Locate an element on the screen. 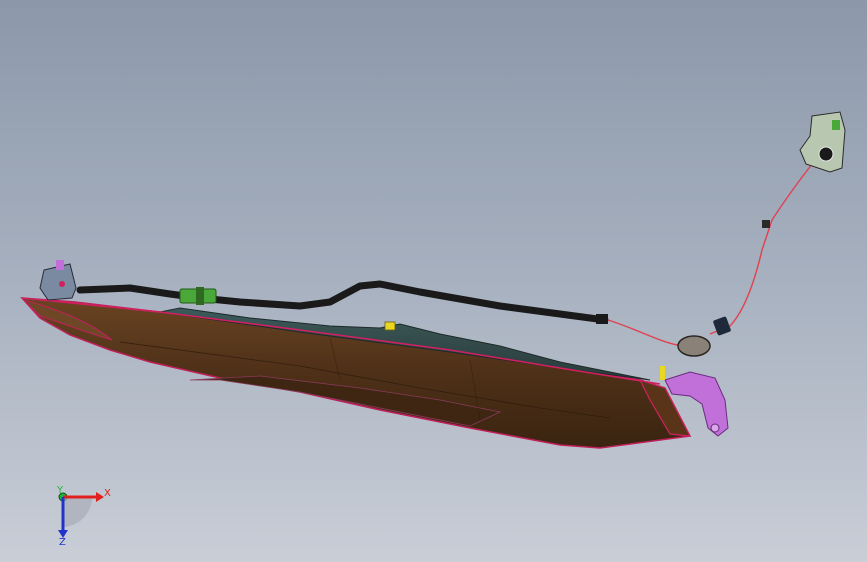  triad-shadow is located at coordinates (78, 512).